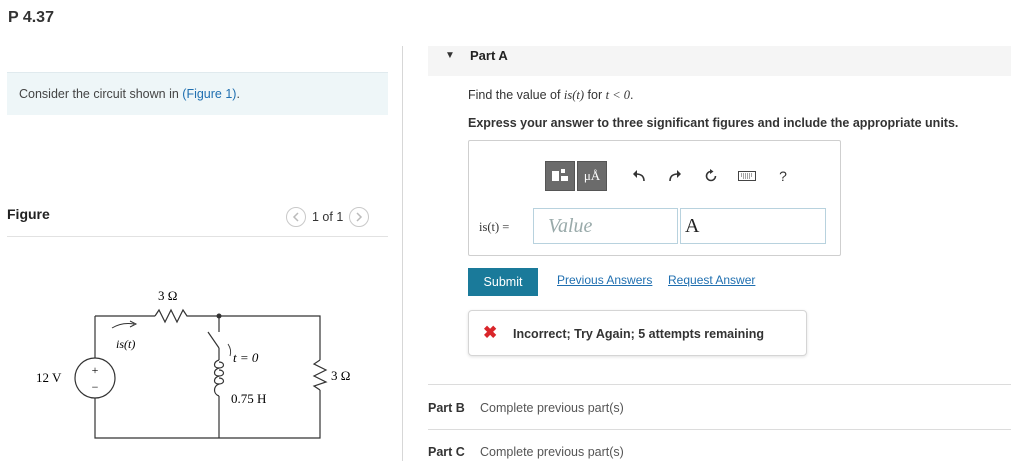 This screenshot has height=461, width=1011. What do you see at coordinates (654, 198) in the screenshot?
I see `answer-box: μÅ ? is(t) = Value A` at bounding box center [654, 198].